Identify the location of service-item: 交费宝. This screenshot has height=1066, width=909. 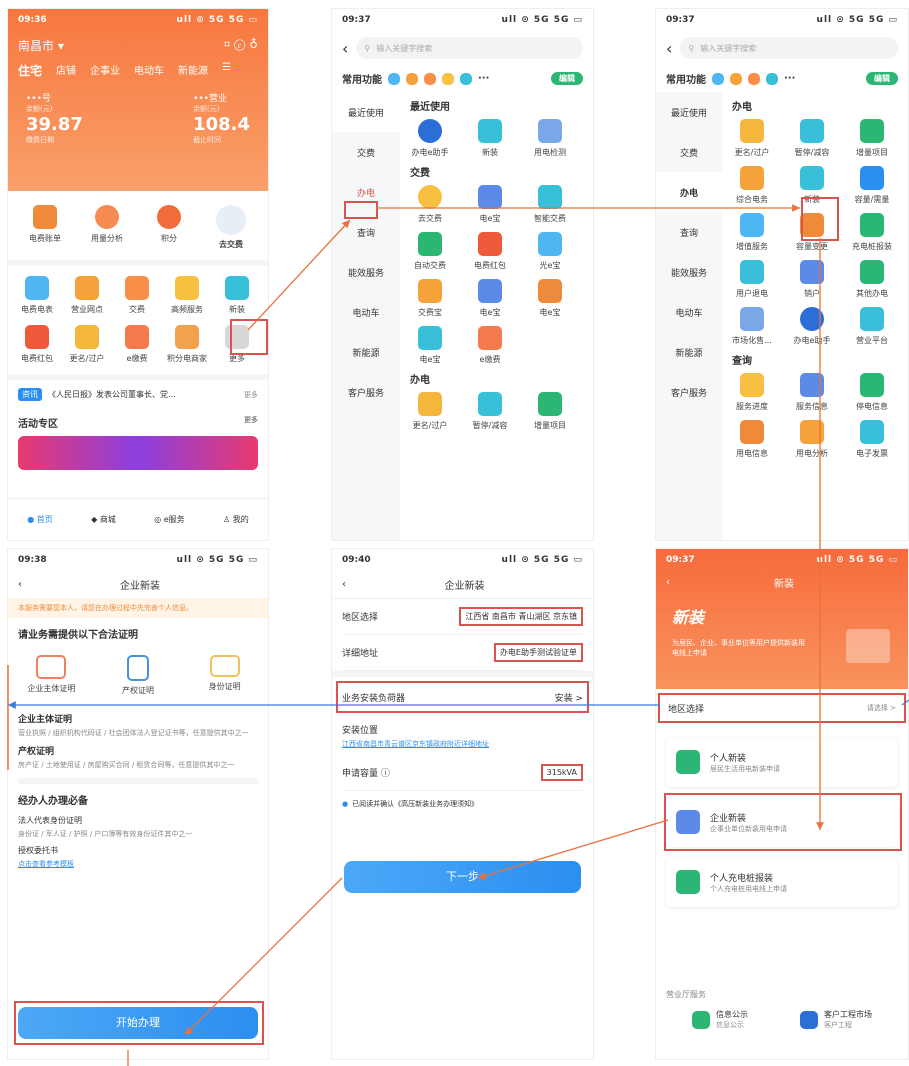
(430, 298).